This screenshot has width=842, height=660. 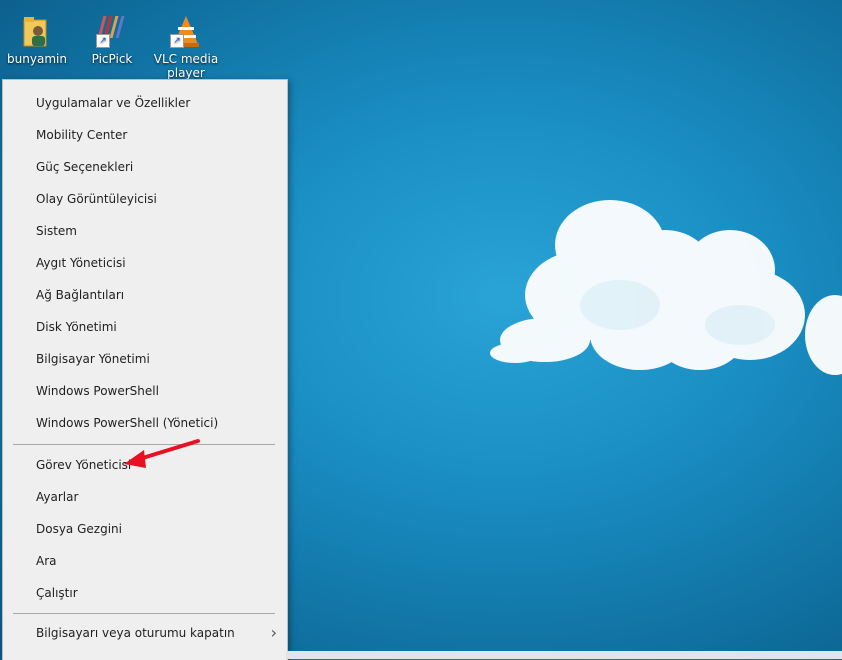 What do you see at coordinates (186, 31) in the screenshot?
I see `vlc-cone-icon: ↗` at bounding box center [186, 31].